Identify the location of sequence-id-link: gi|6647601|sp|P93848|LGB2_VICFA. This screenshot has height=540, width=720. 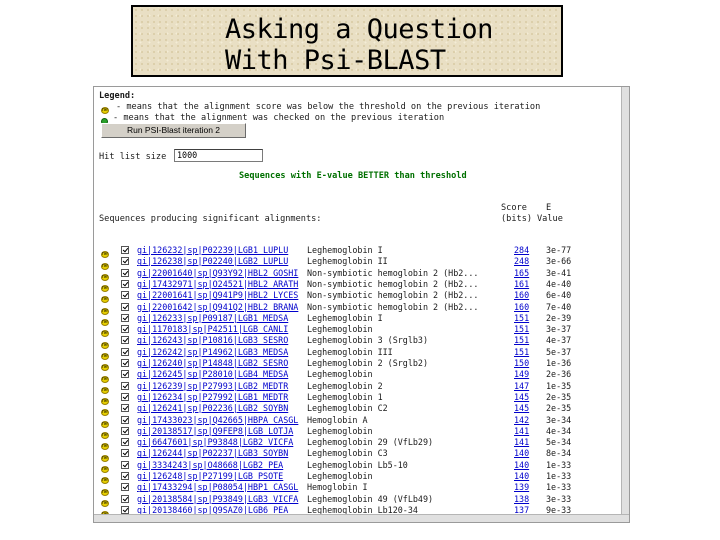
(215, 442).